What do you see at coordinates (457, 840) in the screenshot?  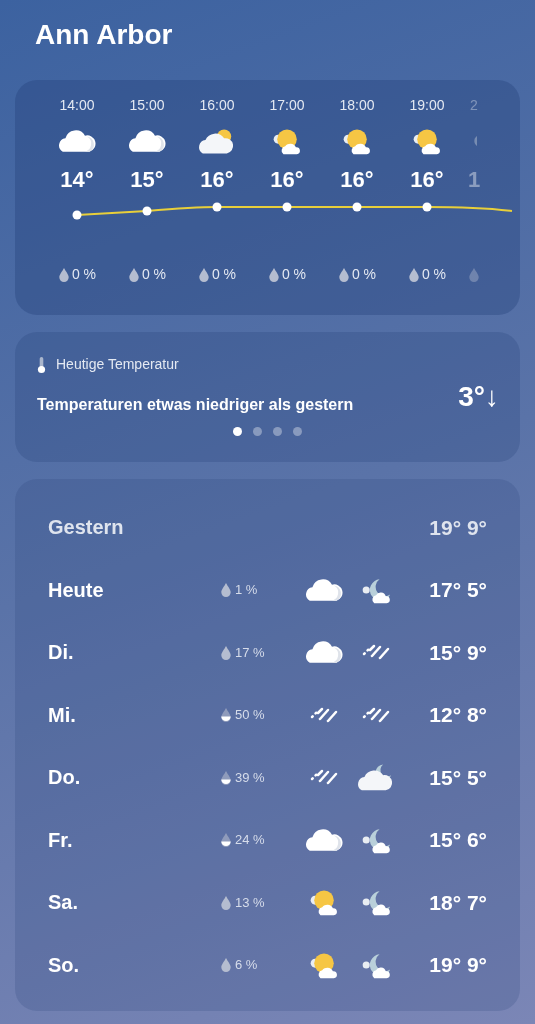 I see `high-low-temperature: 15° 6°` at bounding box center [457, 840].